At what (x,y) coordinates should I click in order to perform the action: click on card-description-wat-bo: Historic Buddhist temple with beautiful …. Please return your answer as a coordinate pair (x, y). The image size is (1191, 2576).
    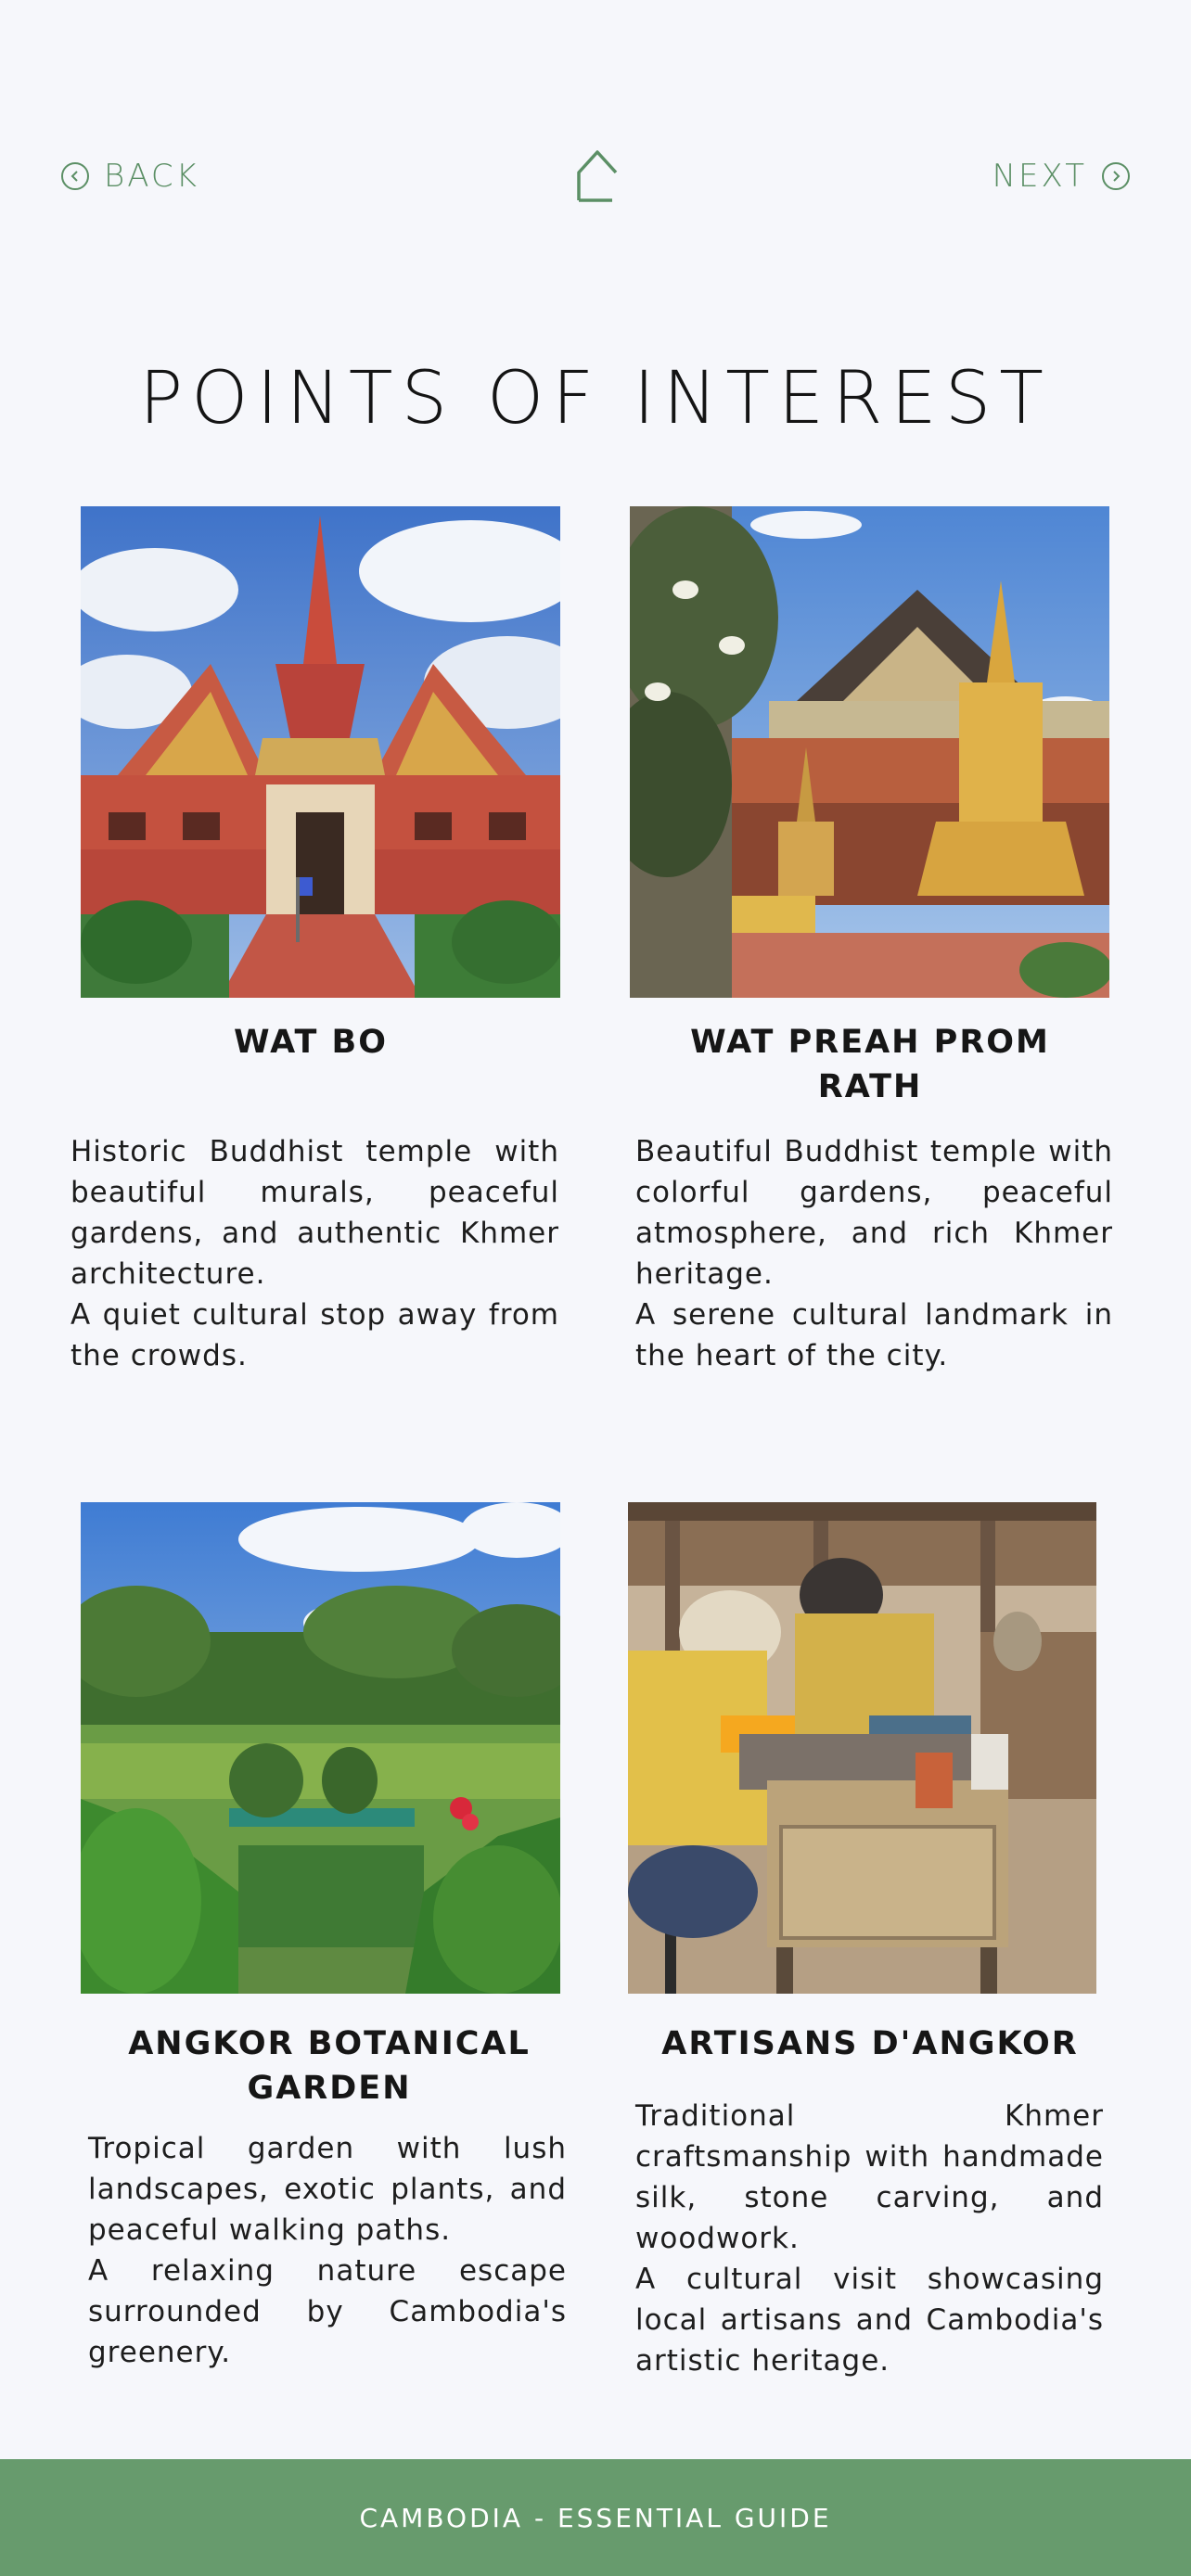
    Looking at the image, I should click on (314, 1253).